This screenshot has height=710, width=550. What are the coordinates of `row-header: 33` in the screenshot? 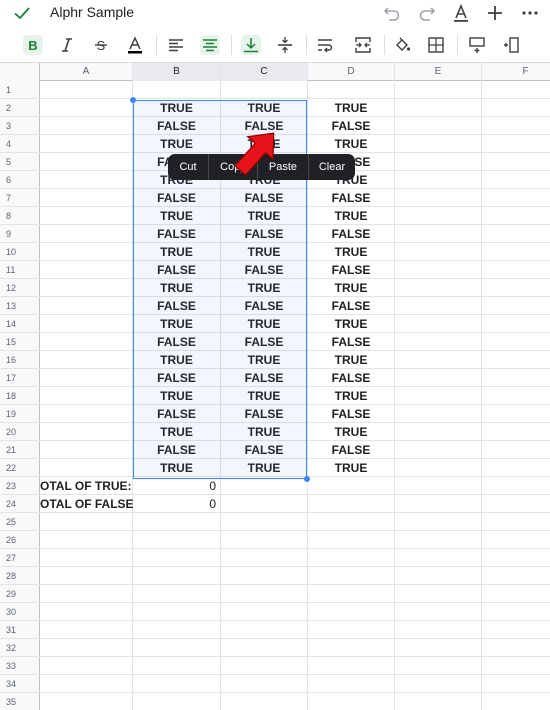 It's located at (20, 666).